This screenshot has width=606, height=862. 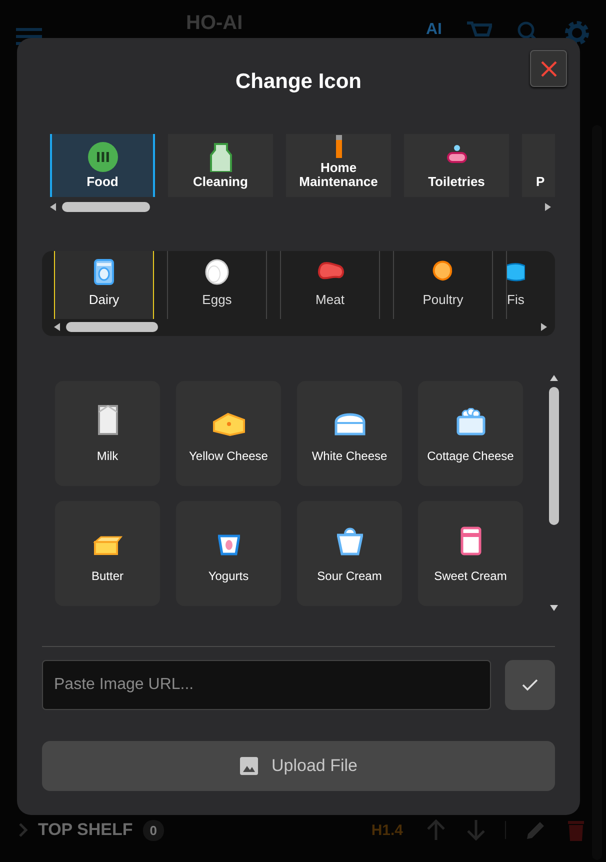 I want to click on icon-option: Butter, so click(x=107, y=553).